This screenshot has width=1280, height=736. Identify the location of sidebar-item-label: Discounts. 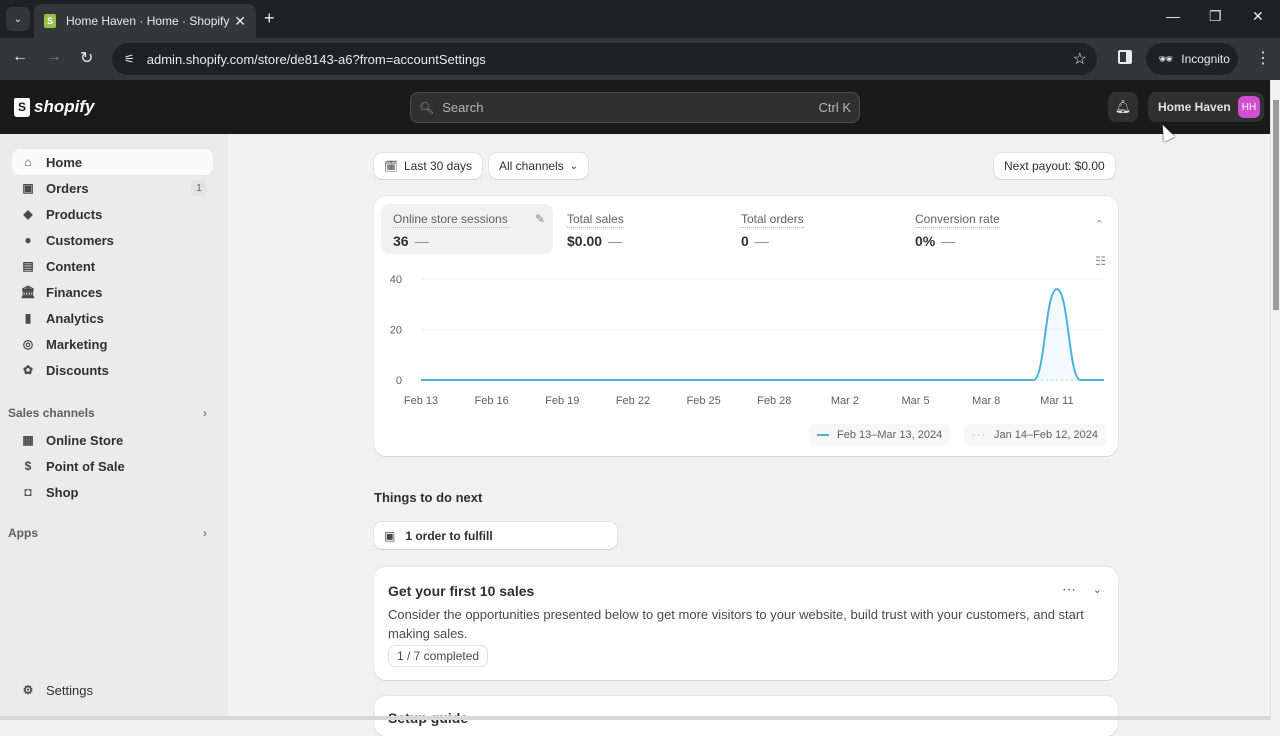
(77, 370).